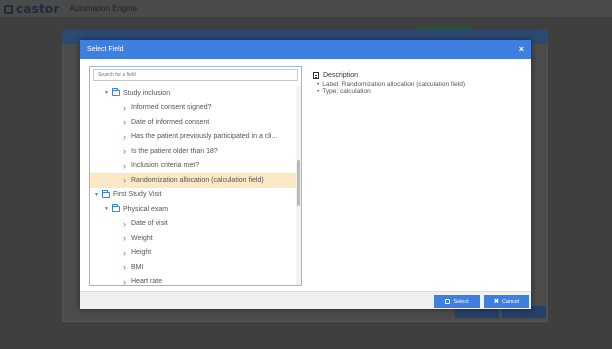  Describe the element at coordinates (510, 301) in the screenshot. I see `cancel-button-label: Cancel` at that location.